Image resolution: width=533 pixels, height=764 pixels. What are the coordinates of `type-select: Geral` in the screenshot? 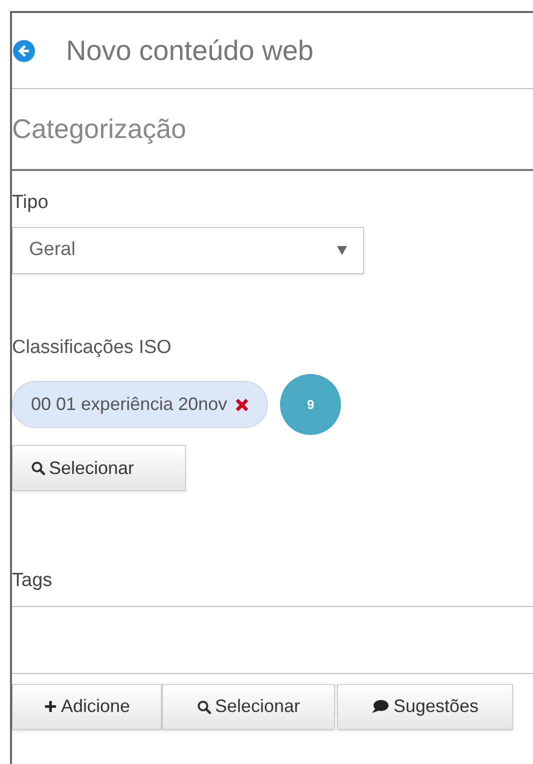 It's located at (188, 250).